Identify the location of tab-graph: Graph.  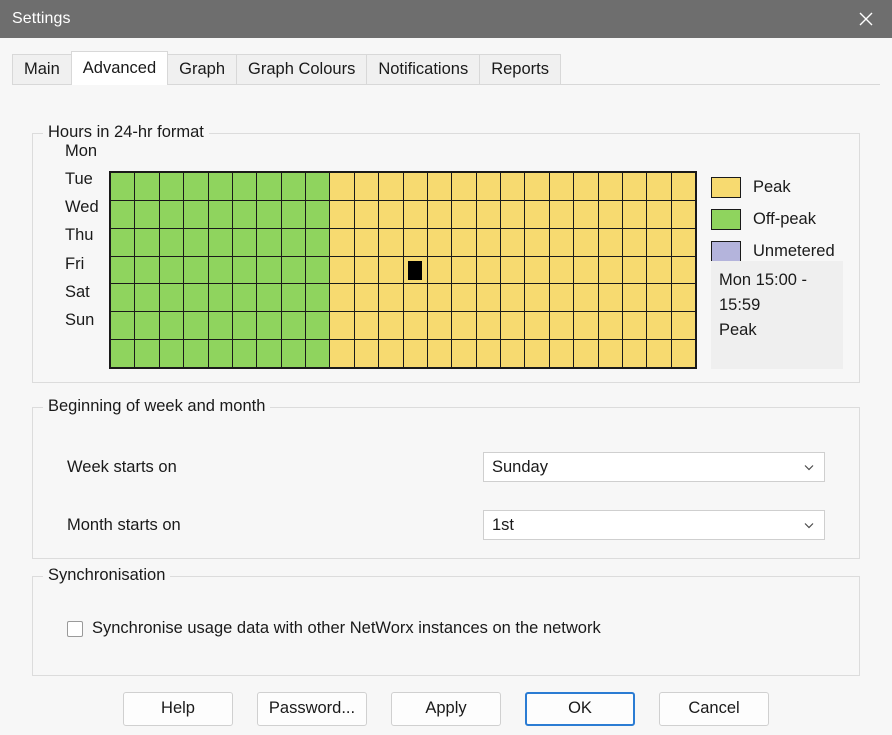
(202, 69).